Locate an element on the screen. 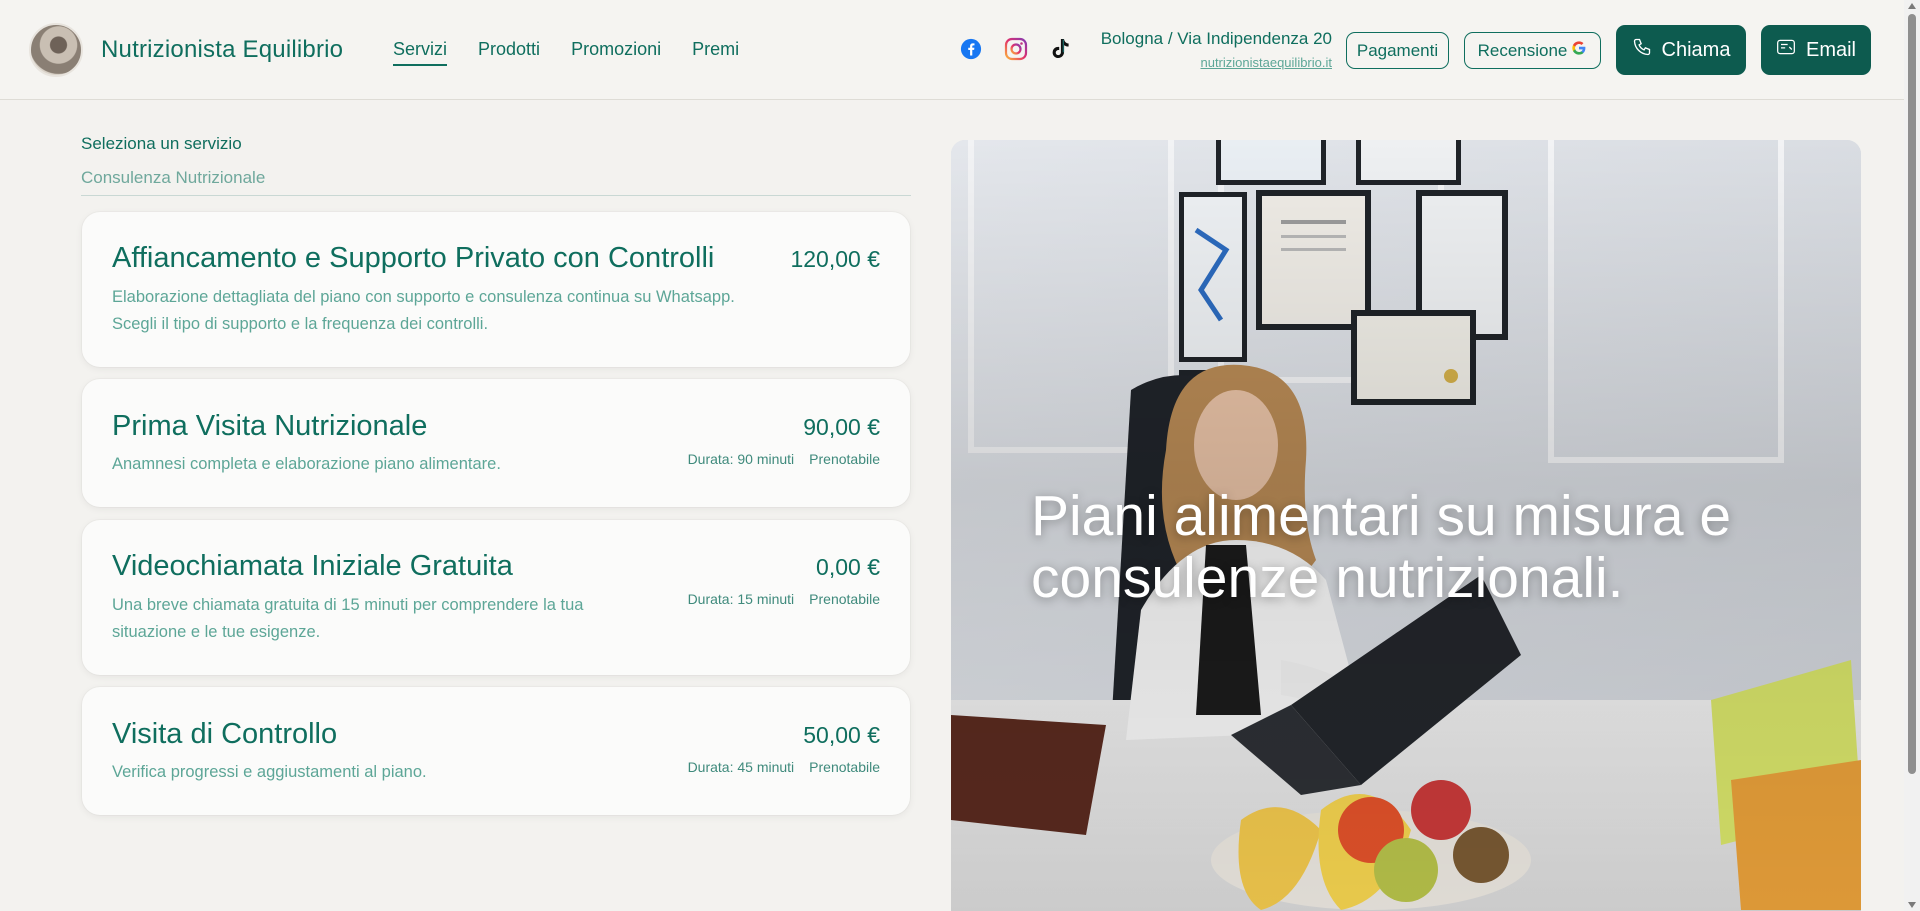 The image size is (1920, 911). instagram-icon is located at coordinates (1016, 49).